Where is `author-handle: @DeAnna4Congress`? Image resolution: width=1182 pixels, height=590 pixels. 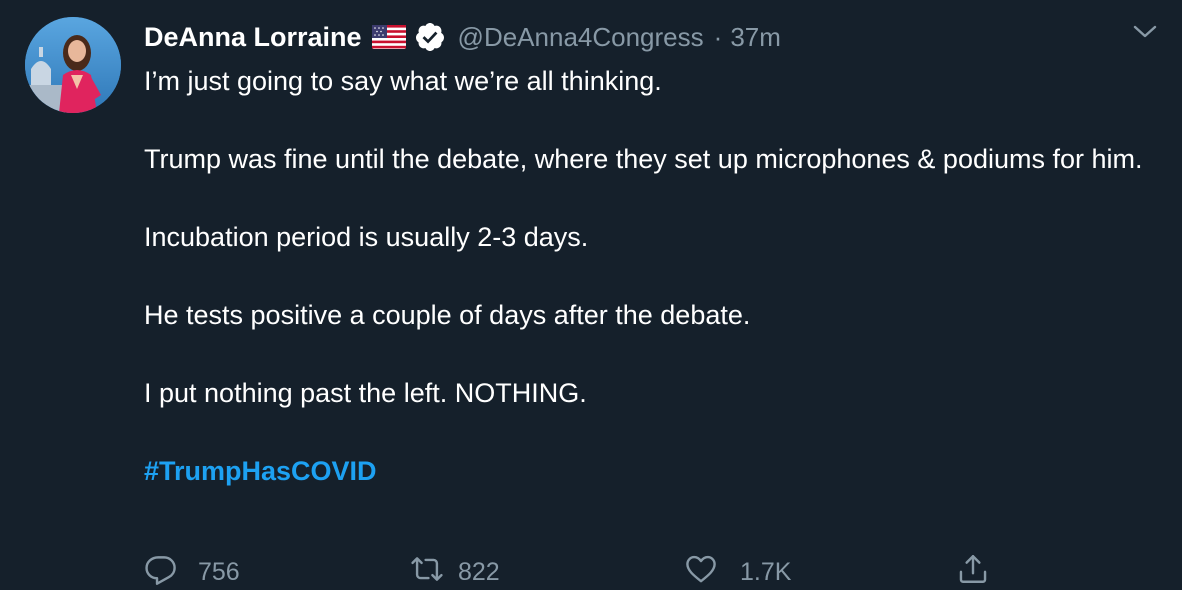
author-handle: @DeAnna4Congress is located at coordinates (581, 37).